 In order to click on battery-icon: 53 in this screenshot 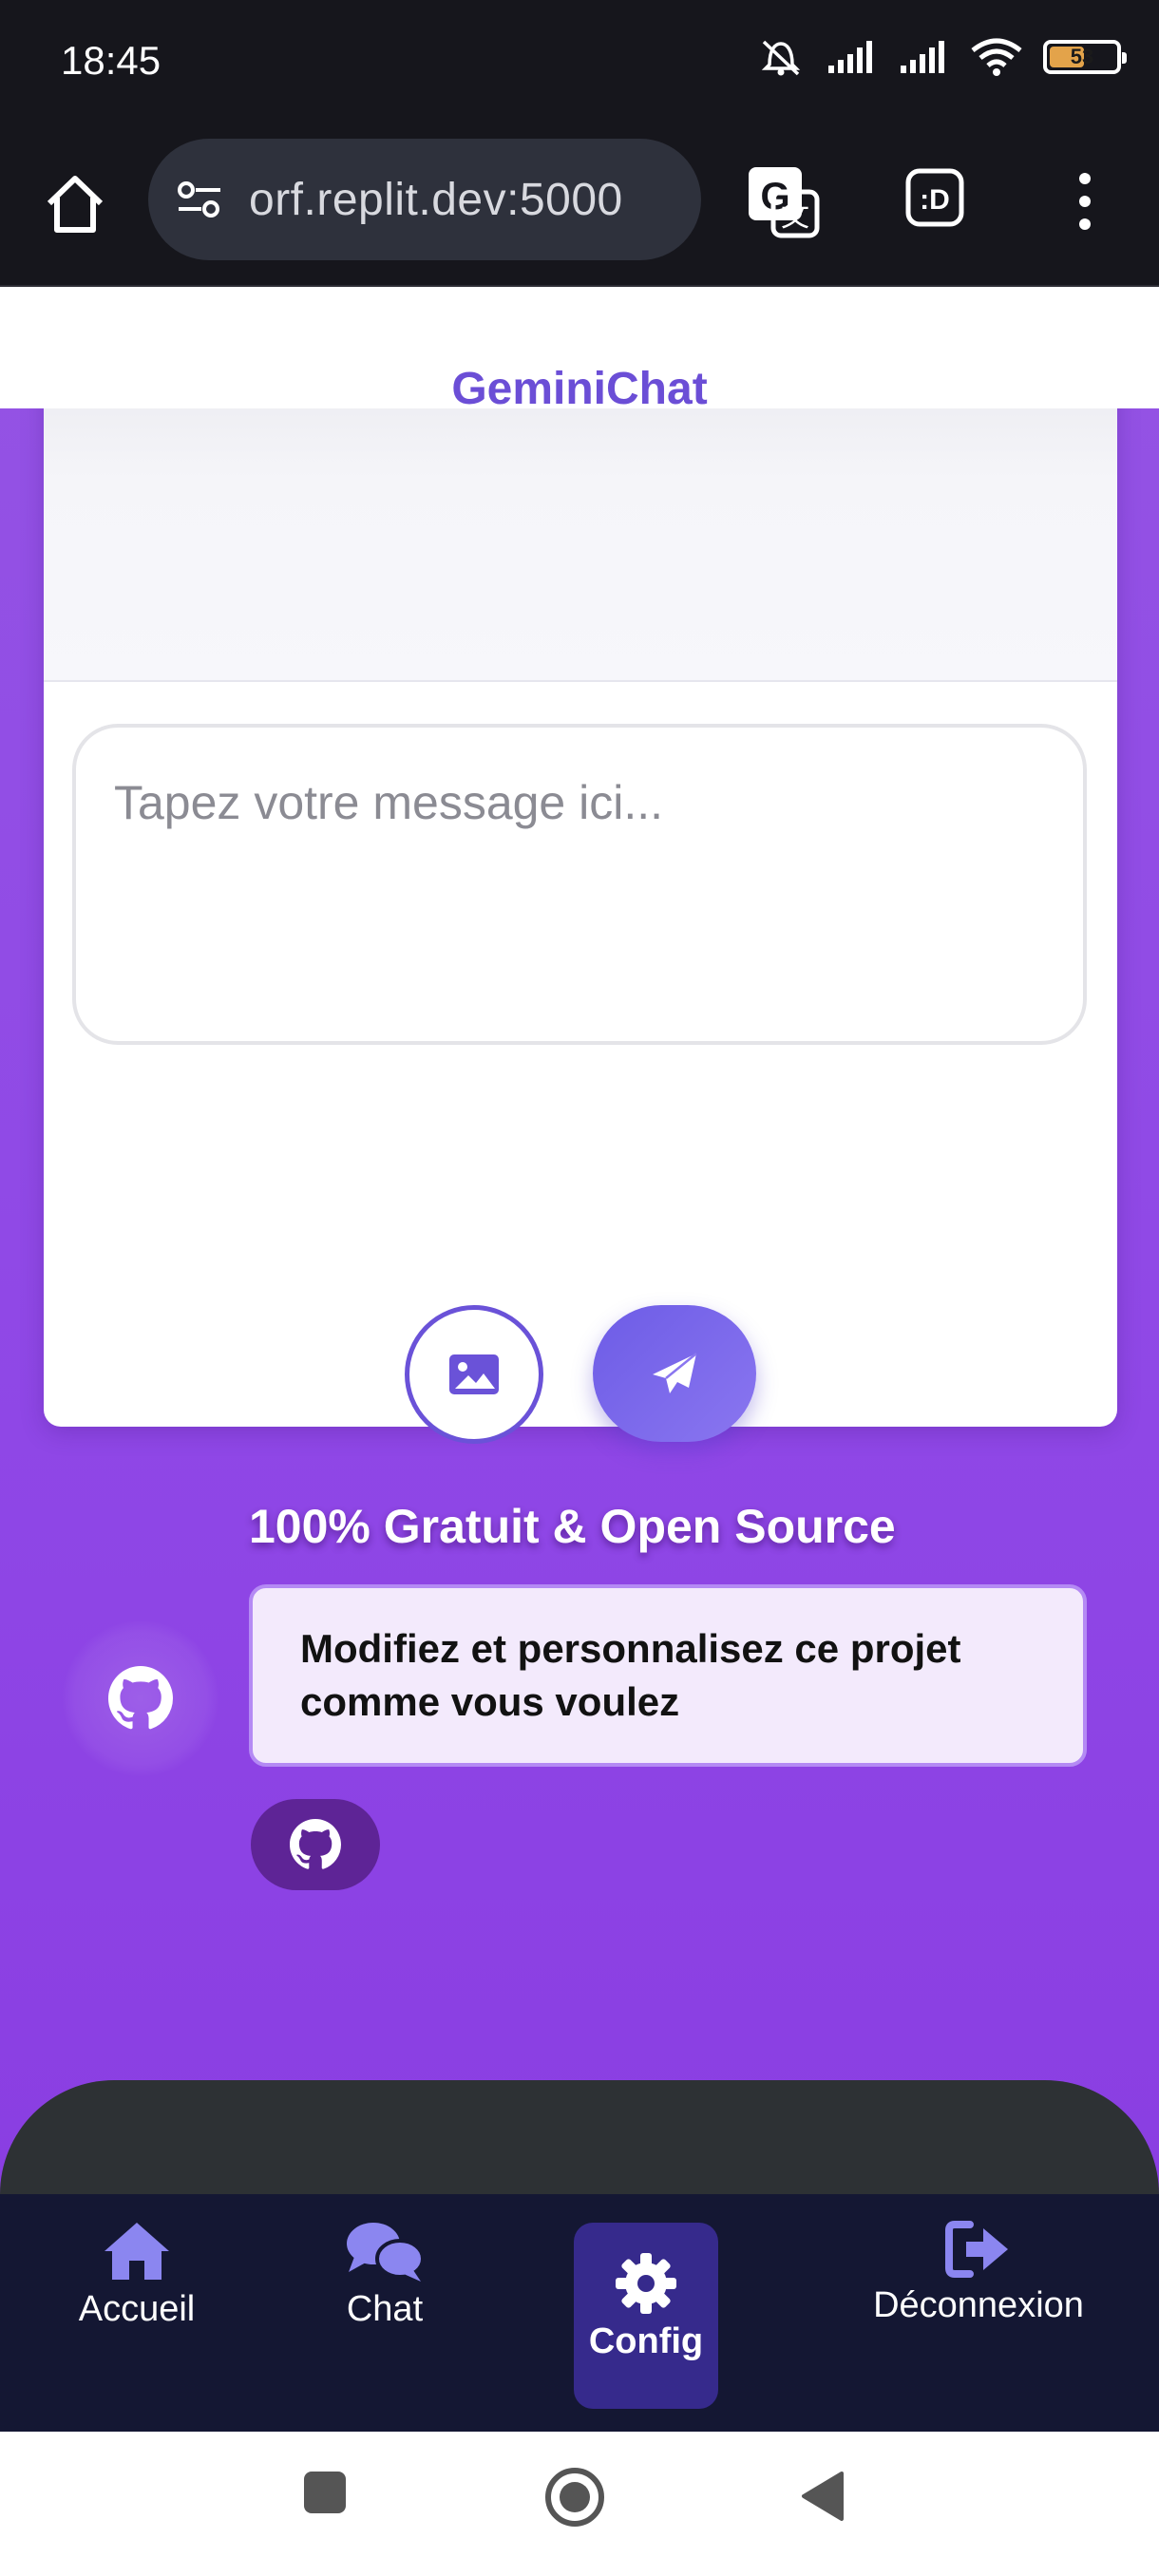, I will do `click(1085, 57)`.